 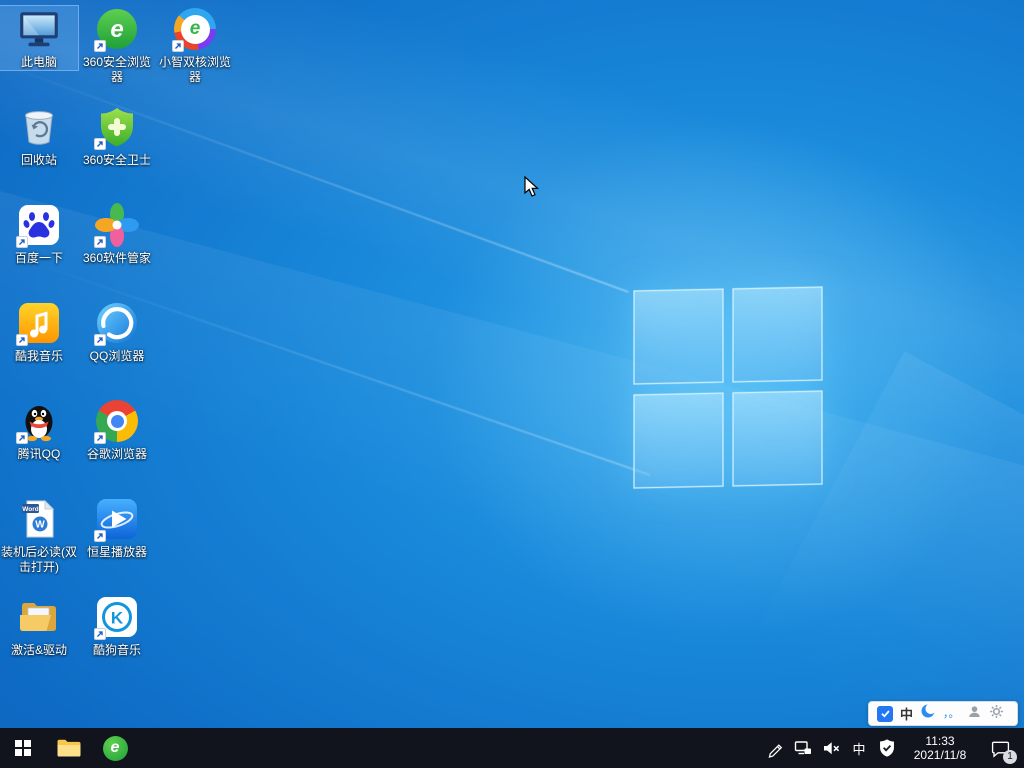 What do you see at coordinates (38, 650) in the screenshot?
I see `desktop-icon-label: 激活&驱动` at bounding box center [38, 650].